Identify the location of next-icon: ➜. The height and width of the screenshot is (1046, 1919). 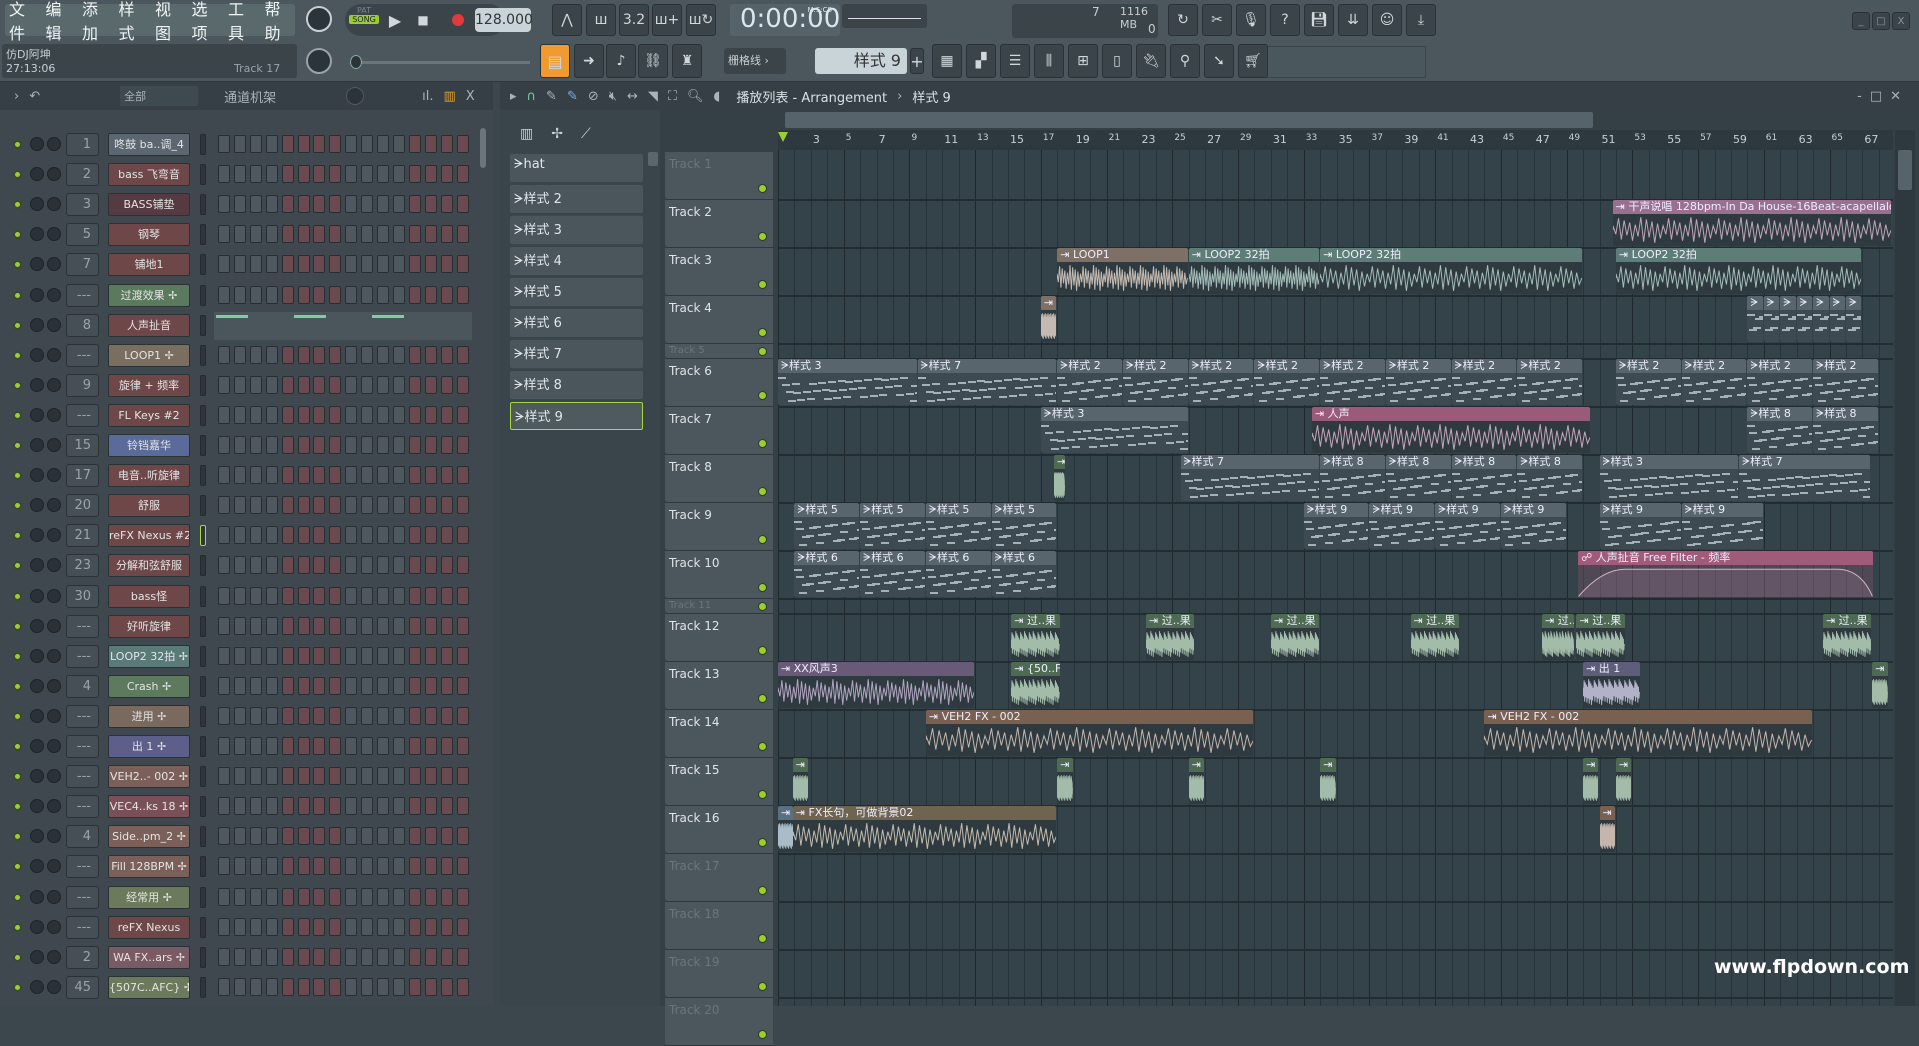
(589, 61).